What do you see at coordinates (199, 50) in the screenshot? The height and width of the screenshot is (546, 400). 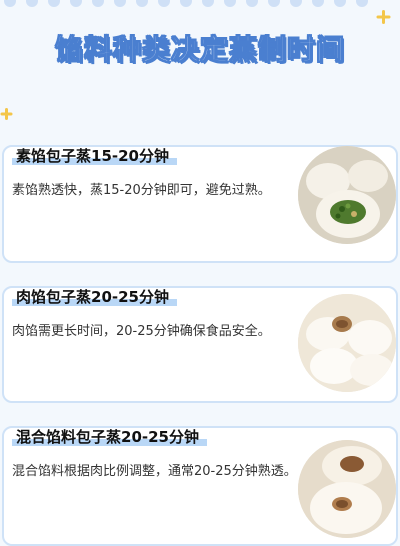 I see `page-title: 馅料种类决定蒸制时间` at bounding box center [199, 50].